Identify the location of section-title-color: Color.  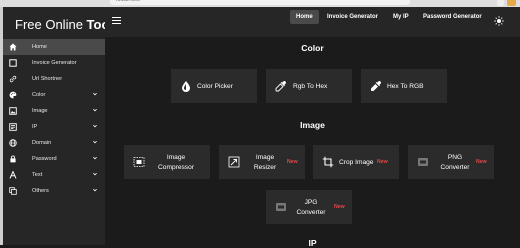
(312, 48).